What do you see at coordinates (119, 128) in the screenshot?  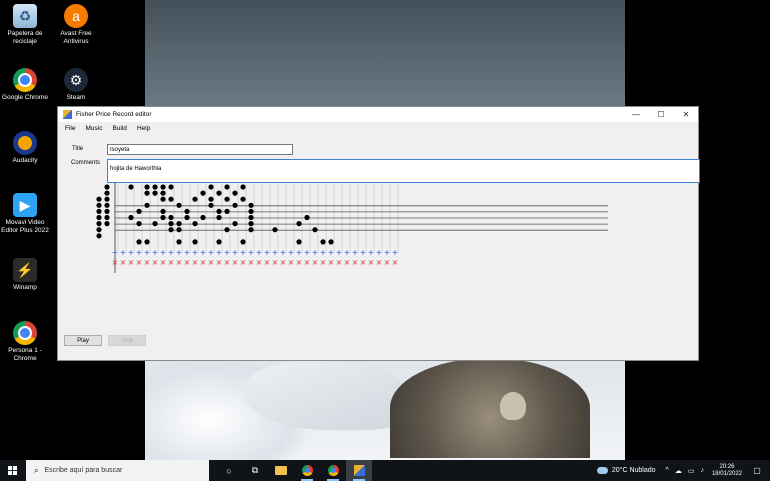 I see `menu-build: Build` at bounding box center [119, 128].